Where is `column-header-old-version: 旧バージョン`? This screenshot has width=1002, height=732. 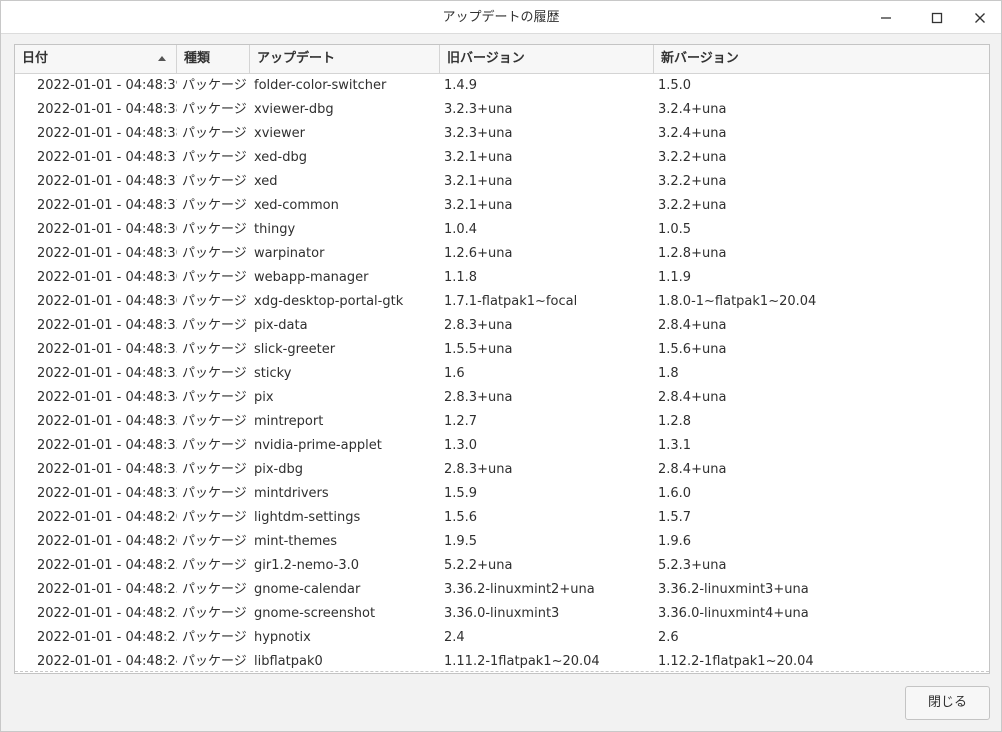
column-header-old-version: 旧バージョン is located at coordinates (547, 59).